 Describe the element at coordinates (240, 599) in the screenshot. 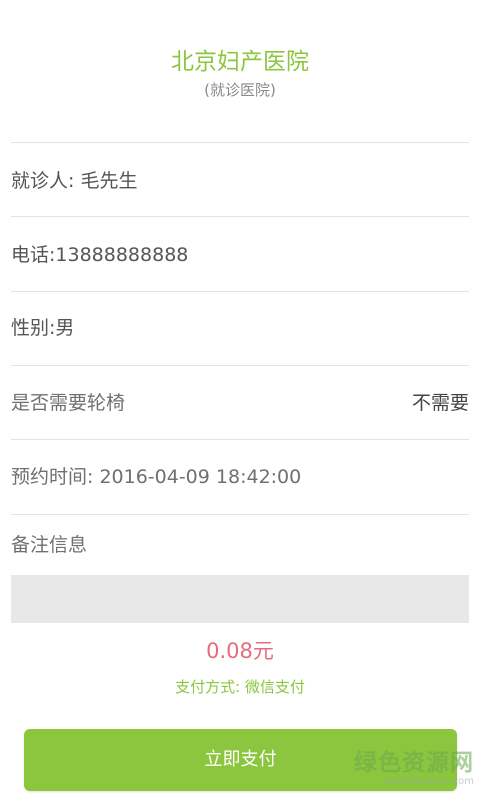

I see `remark-input` at that location.